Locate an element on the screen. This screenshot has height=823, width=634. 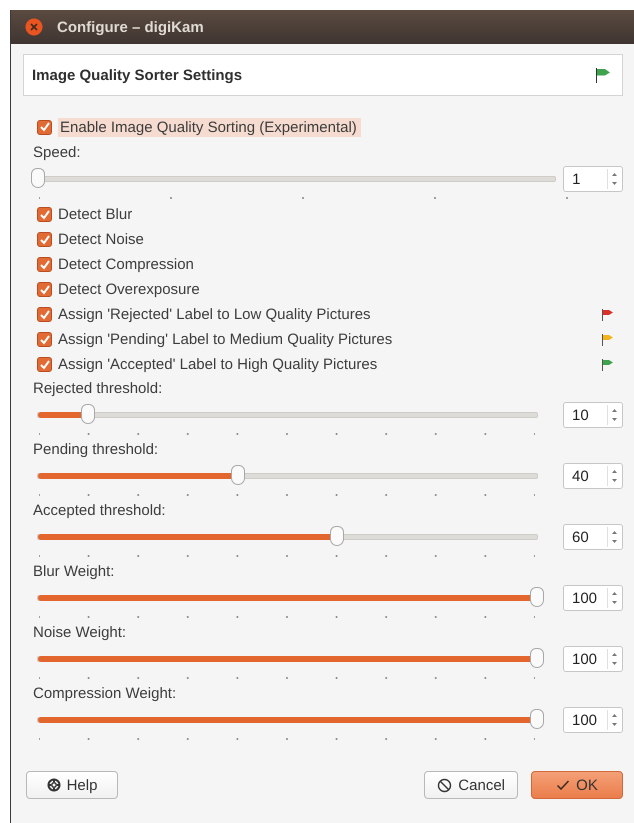
slider-label: Accepted threshold: is located at coordinates (100, 511).